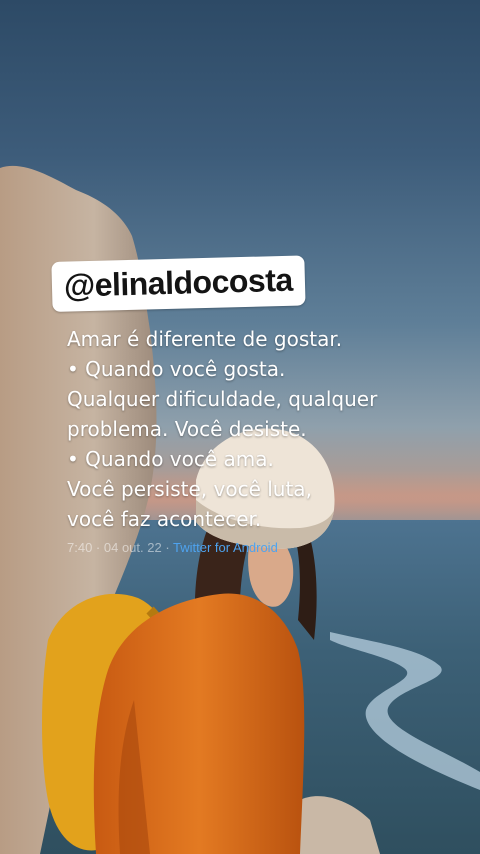 Image resolution: width=480 pixels, height=854 pixels. What do you see at coordinates (132, 547) in the screenshot?
I see `tweet-date: 04 out. 22` at bounding box center [132, 547].